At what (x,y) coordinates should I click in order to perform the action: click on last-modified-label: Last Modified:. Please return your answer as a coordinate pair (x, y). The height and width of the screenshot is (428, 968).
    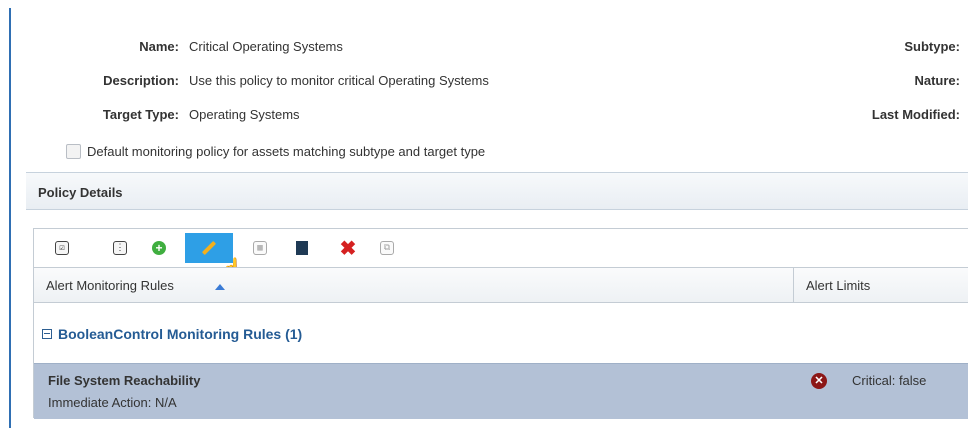
    Looking at the image, I should click on (915, 114).